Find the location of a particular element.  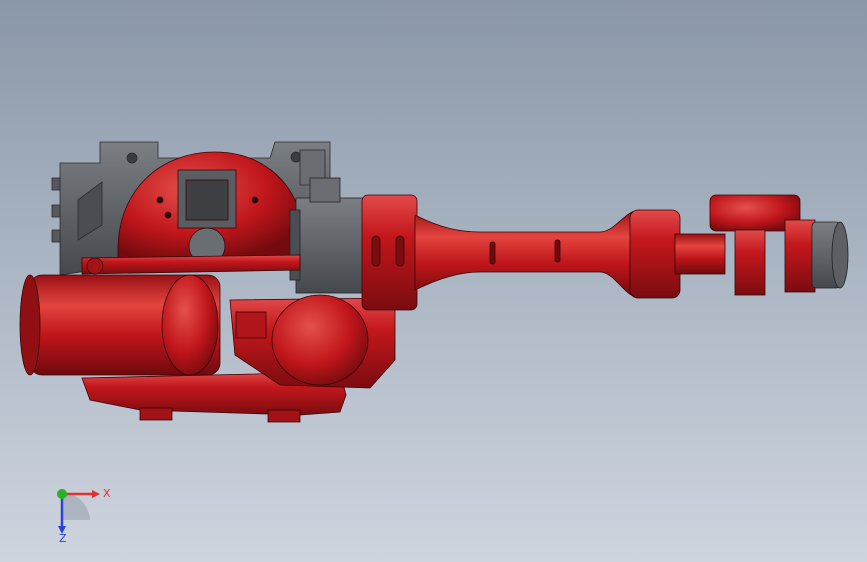

tool-flange is located at coordinates (830, 255).